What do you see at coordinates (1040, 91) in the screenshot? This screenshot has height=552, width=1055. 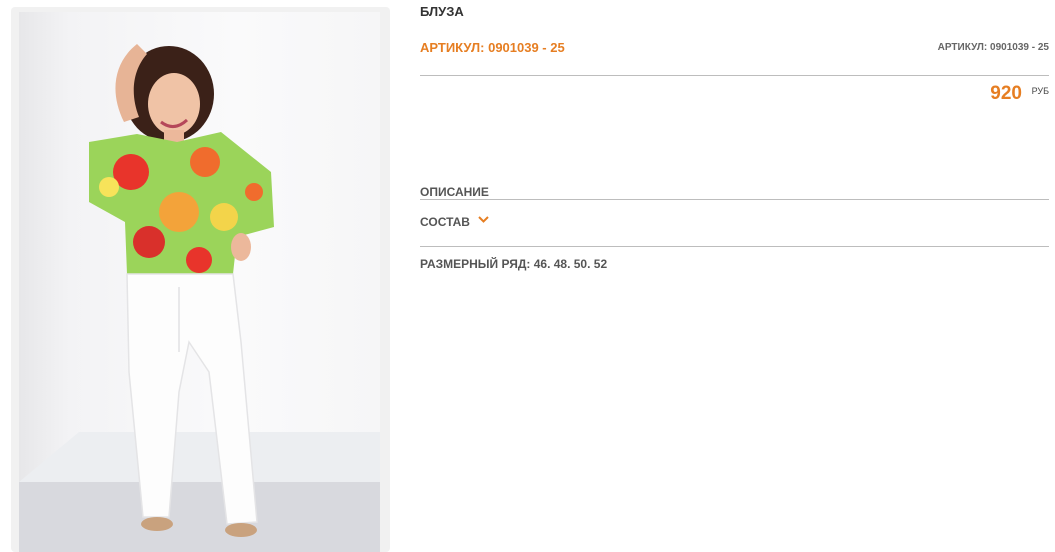 I see `price-currency: РУБ` at bounding box center [1040, 91].